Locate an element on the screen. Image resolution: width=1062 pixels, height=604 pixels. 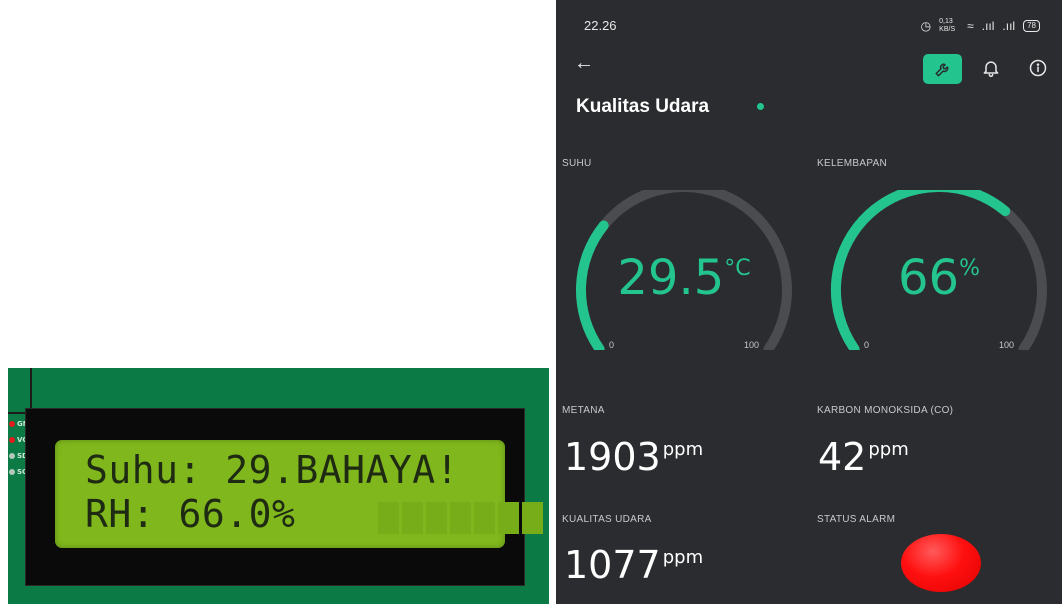
metana-widget: 1903 ppm is located at coordinates (633, 457).